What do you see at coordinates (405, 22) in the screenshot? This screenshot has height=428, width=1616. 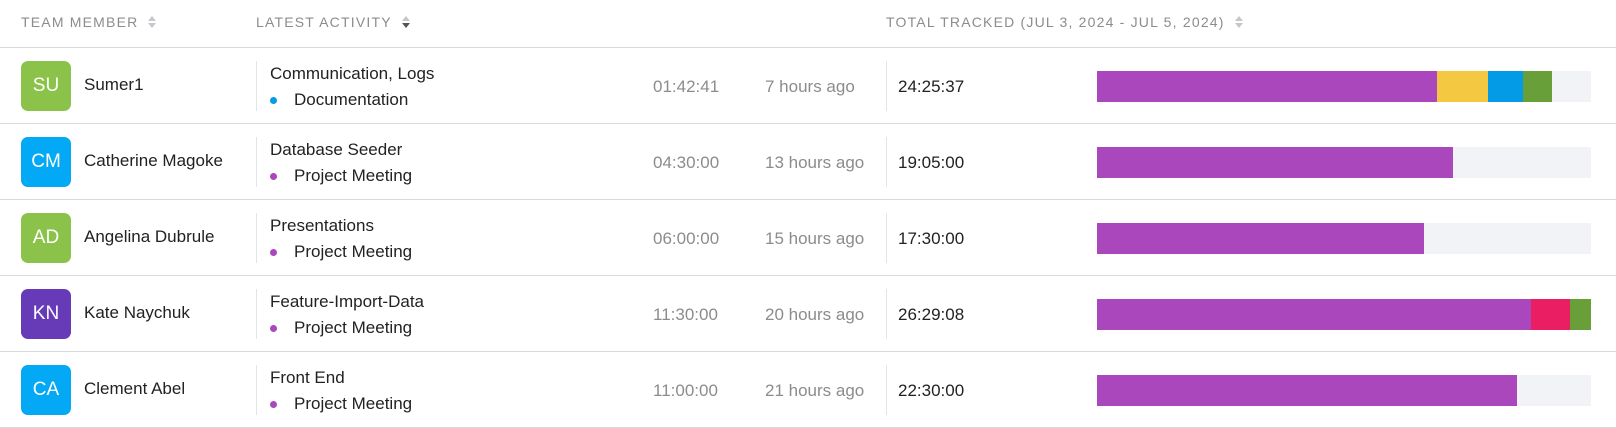 I see `sort-descending-icon` at bounding box center [405, 22].